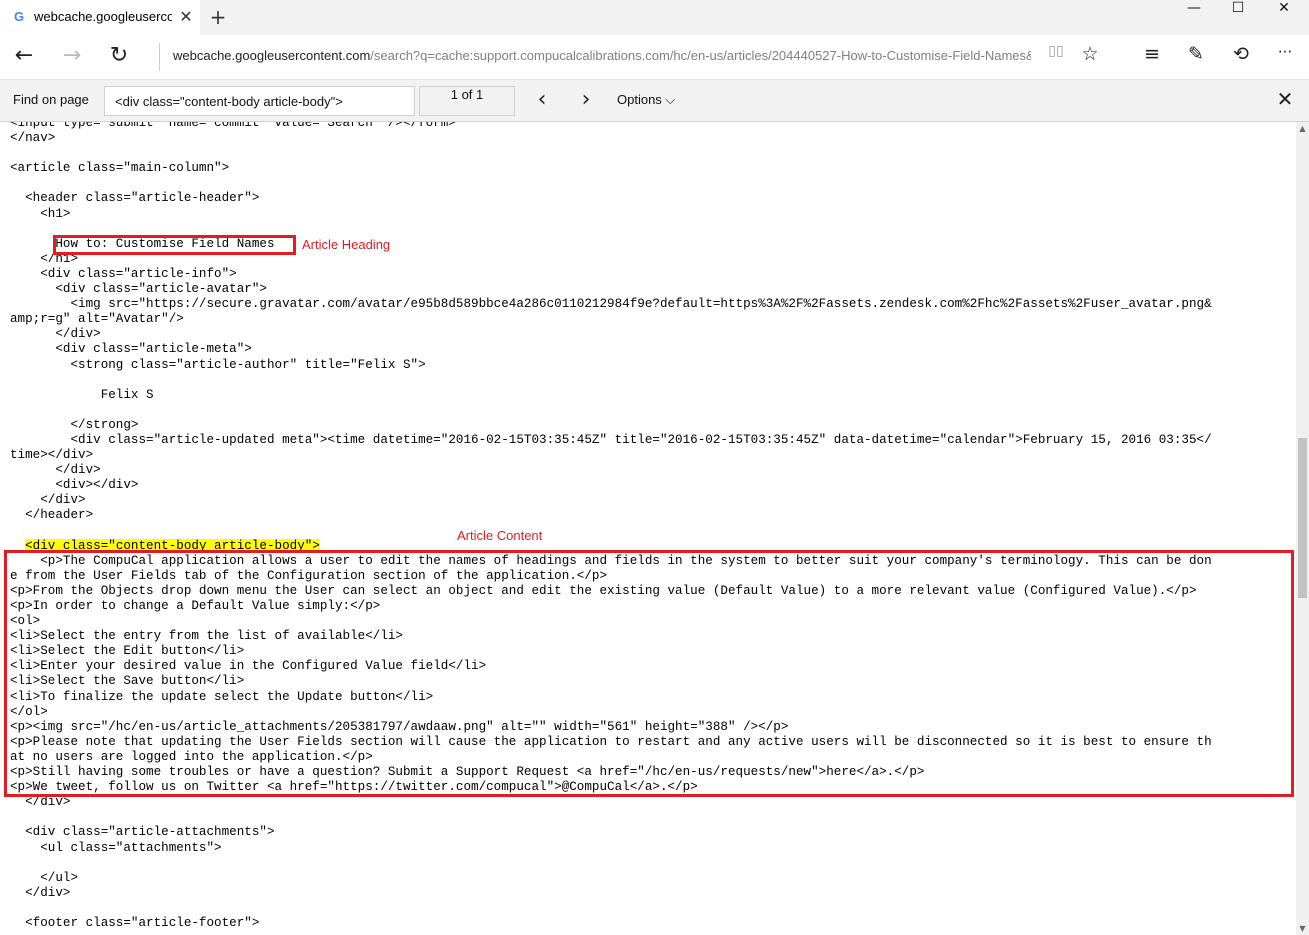  What do you see at coordinates (611, 198) in the screenshot?
I see `source-line: <header class="article-header">` at bounding box center [611, 198].